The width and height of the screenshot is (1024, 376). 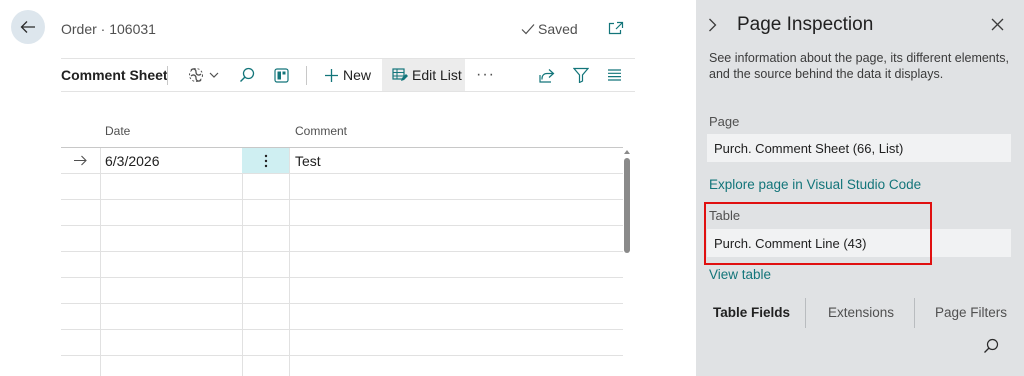 I want to click on vertical-ellipsis-icon, so click(x=265, y=160).